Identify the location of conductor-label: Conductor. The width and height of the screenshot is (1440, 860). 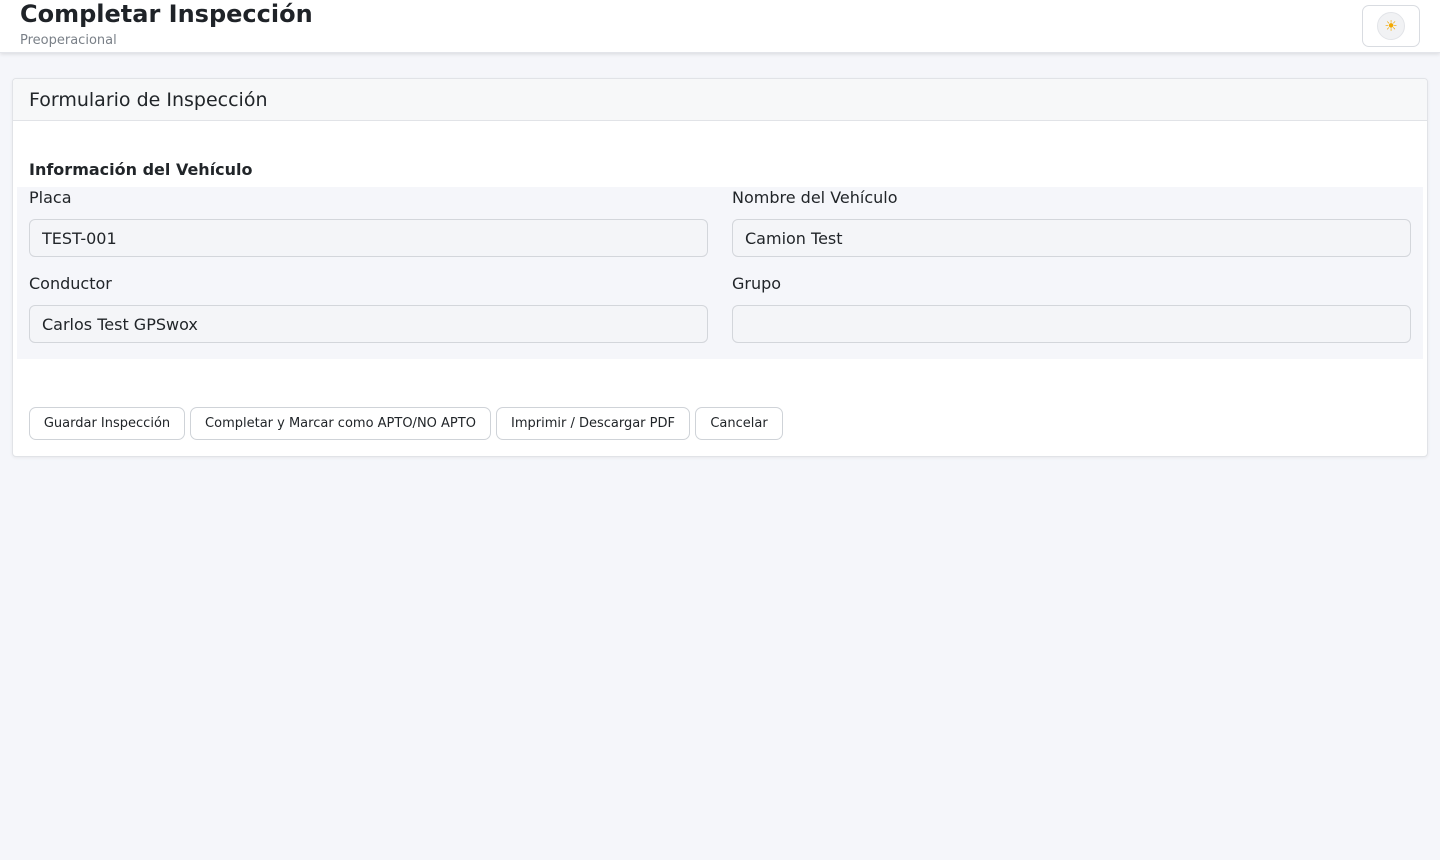
(70, 283).